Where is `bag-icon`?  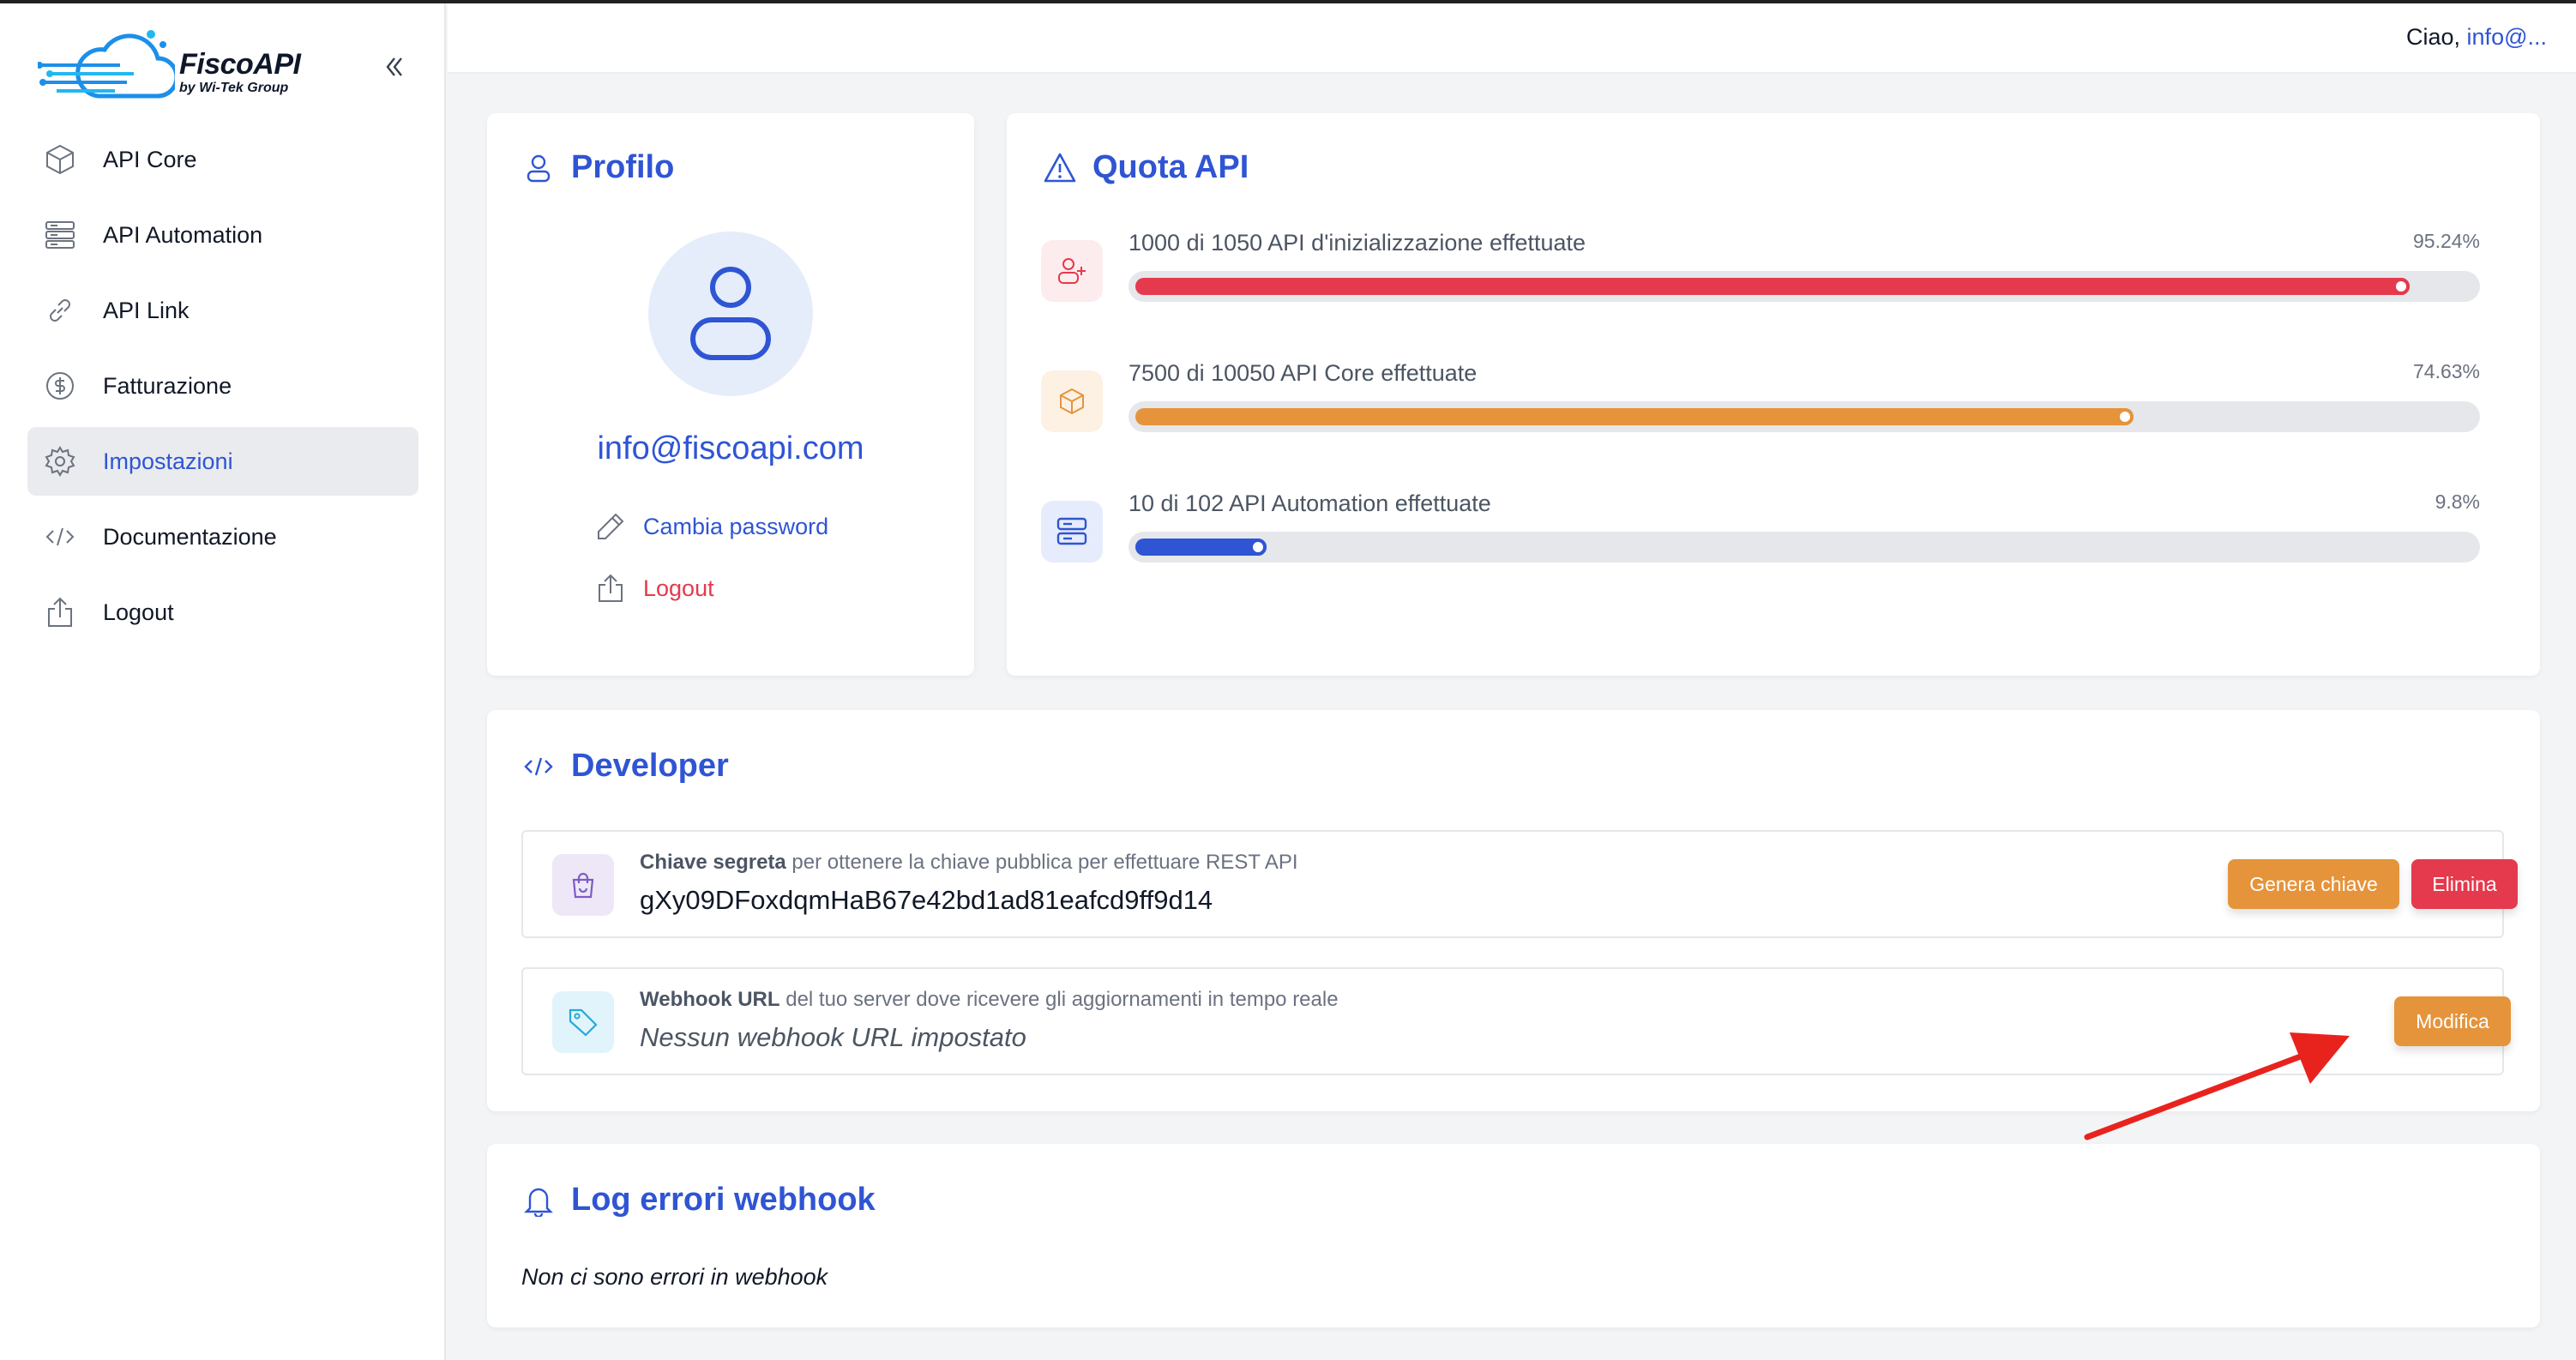
bag-icon is located at coordinates (583, 885).